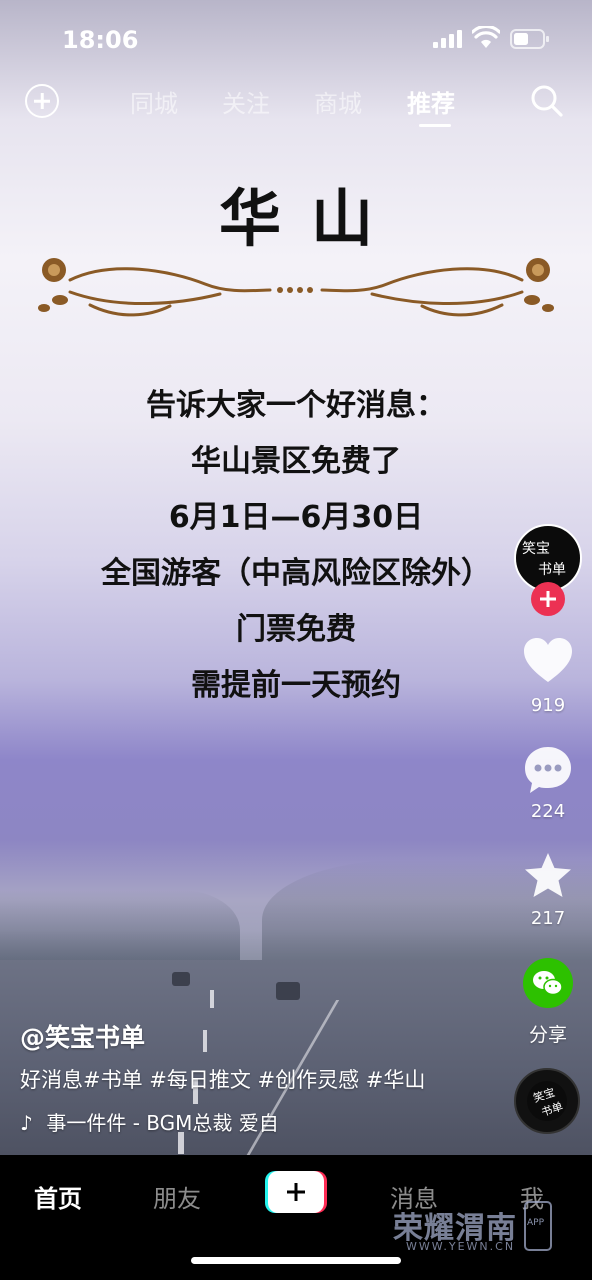  What do you see at coordinates (548, 599) in the screenshot?
I see `follow-button` at bounding box center [548, 599].